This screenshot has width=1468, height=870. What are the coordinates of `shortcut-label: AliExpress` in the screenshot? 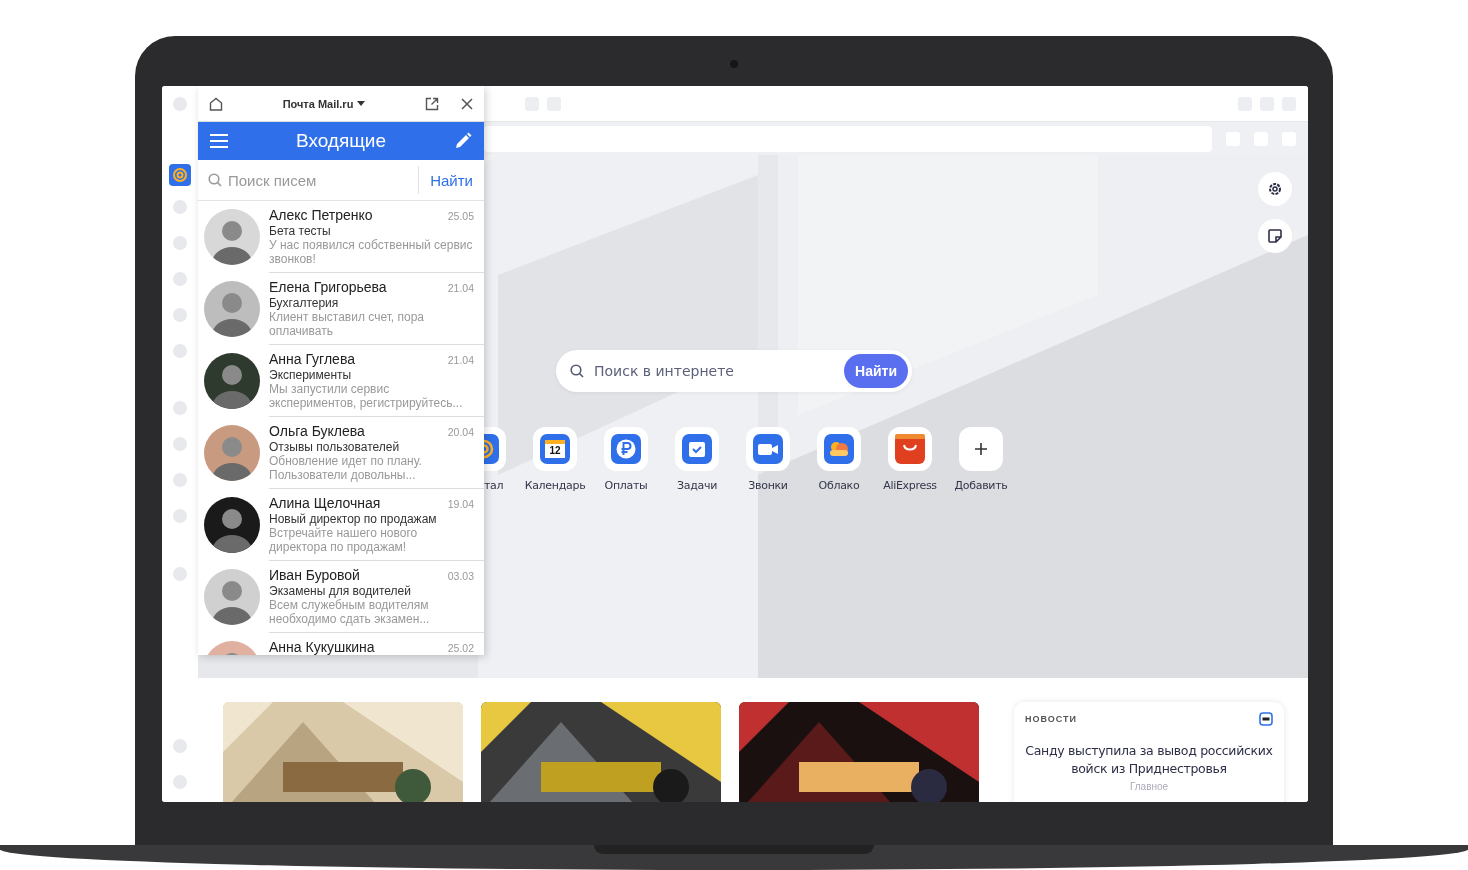 It's located at (910, 485).